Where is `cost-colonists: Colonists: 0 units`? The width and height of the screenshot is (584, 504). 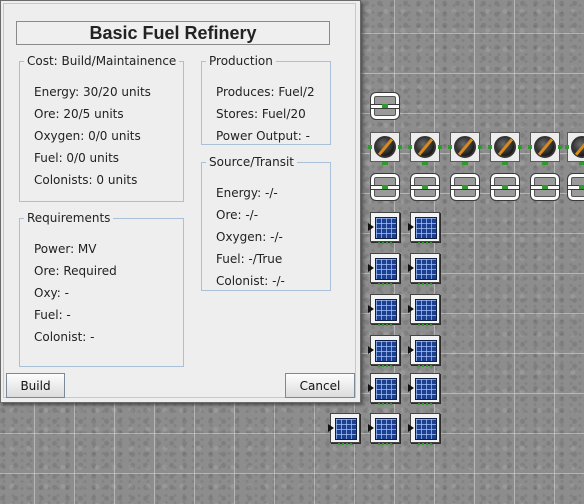 cost-colonists: Colonists: 0 units is located at coordinates (86, 180).